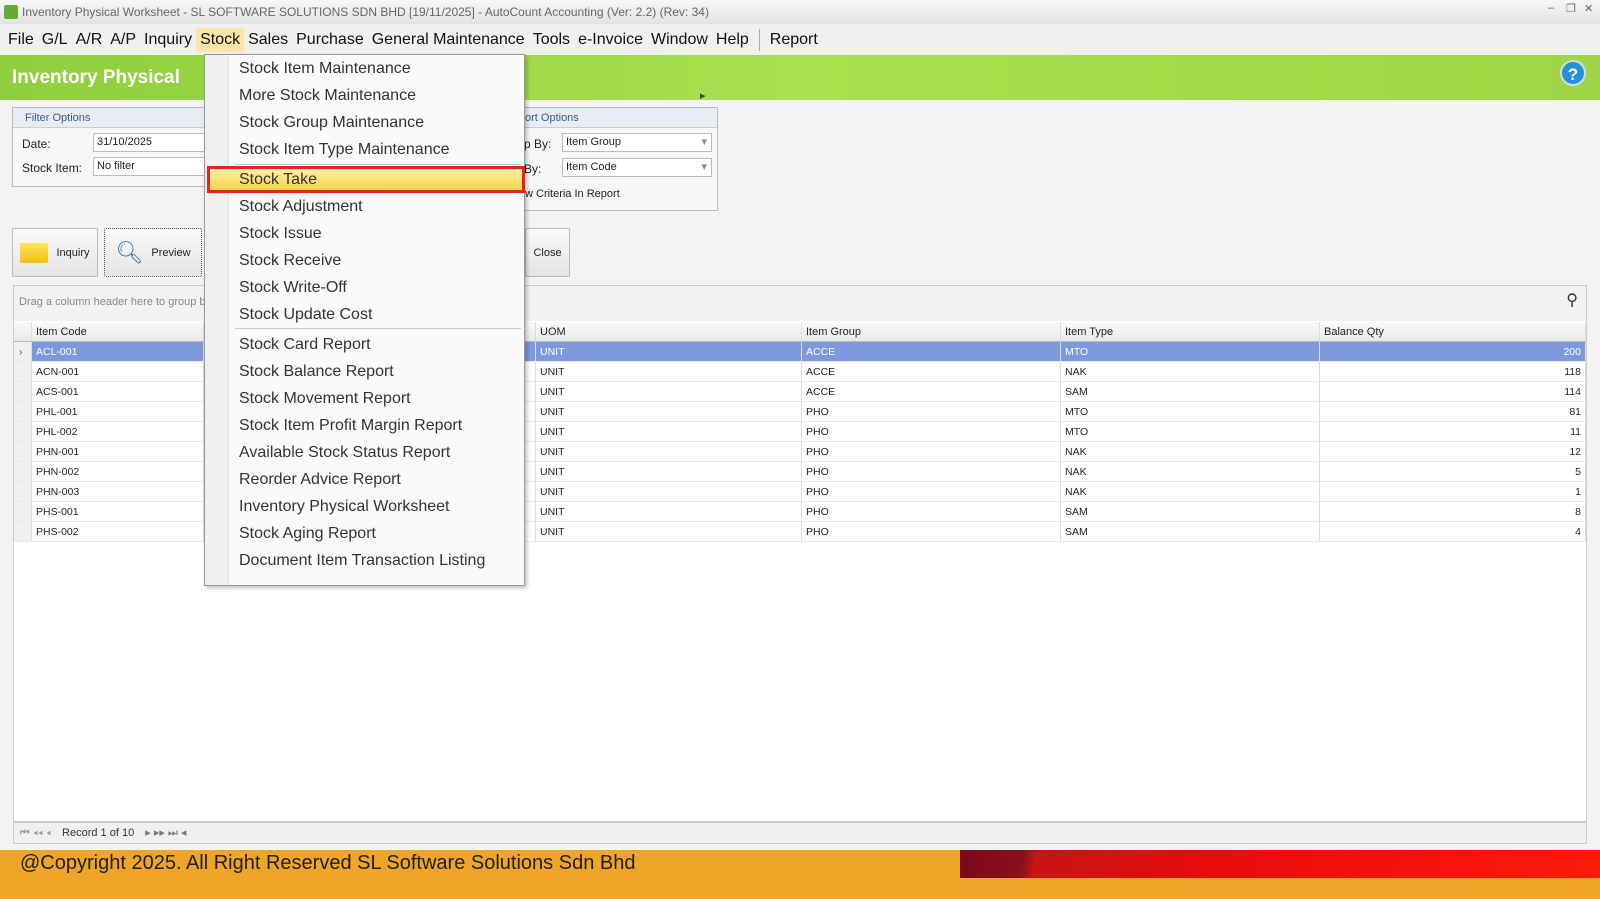  What do you see at coordinates (376, 95) in the screenshot?
I see `menu-item-more-stock-maintenance: More Stock Maintenance` at bounding box center [376, 95].